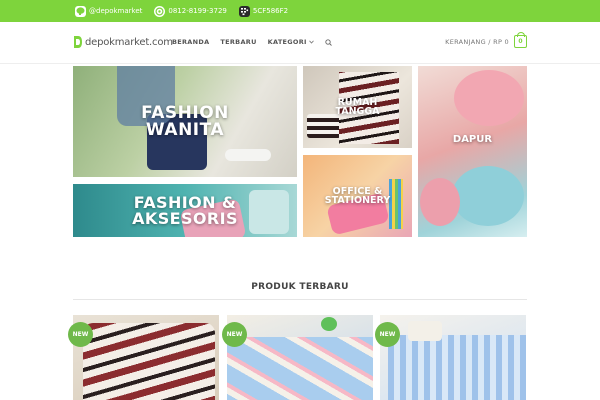 The height and width of the screenshot is (400, 600). I want to click on banner-fashion-aksesoris: FASHION & AKSESORIS, so click(185, 210).